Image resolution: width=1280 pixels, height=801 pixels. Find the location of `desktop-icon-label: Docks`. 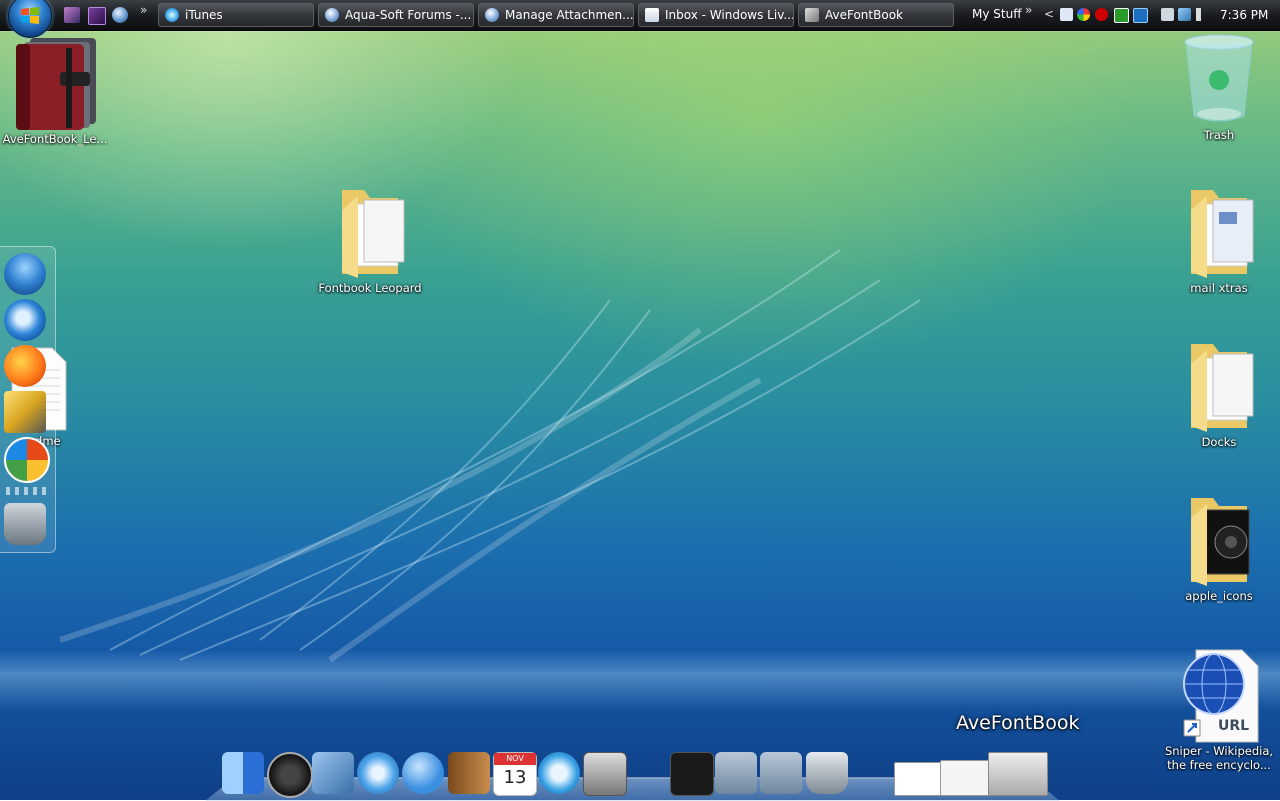

desktop-icon-label: Docks is located at coordinates (1219, 442).